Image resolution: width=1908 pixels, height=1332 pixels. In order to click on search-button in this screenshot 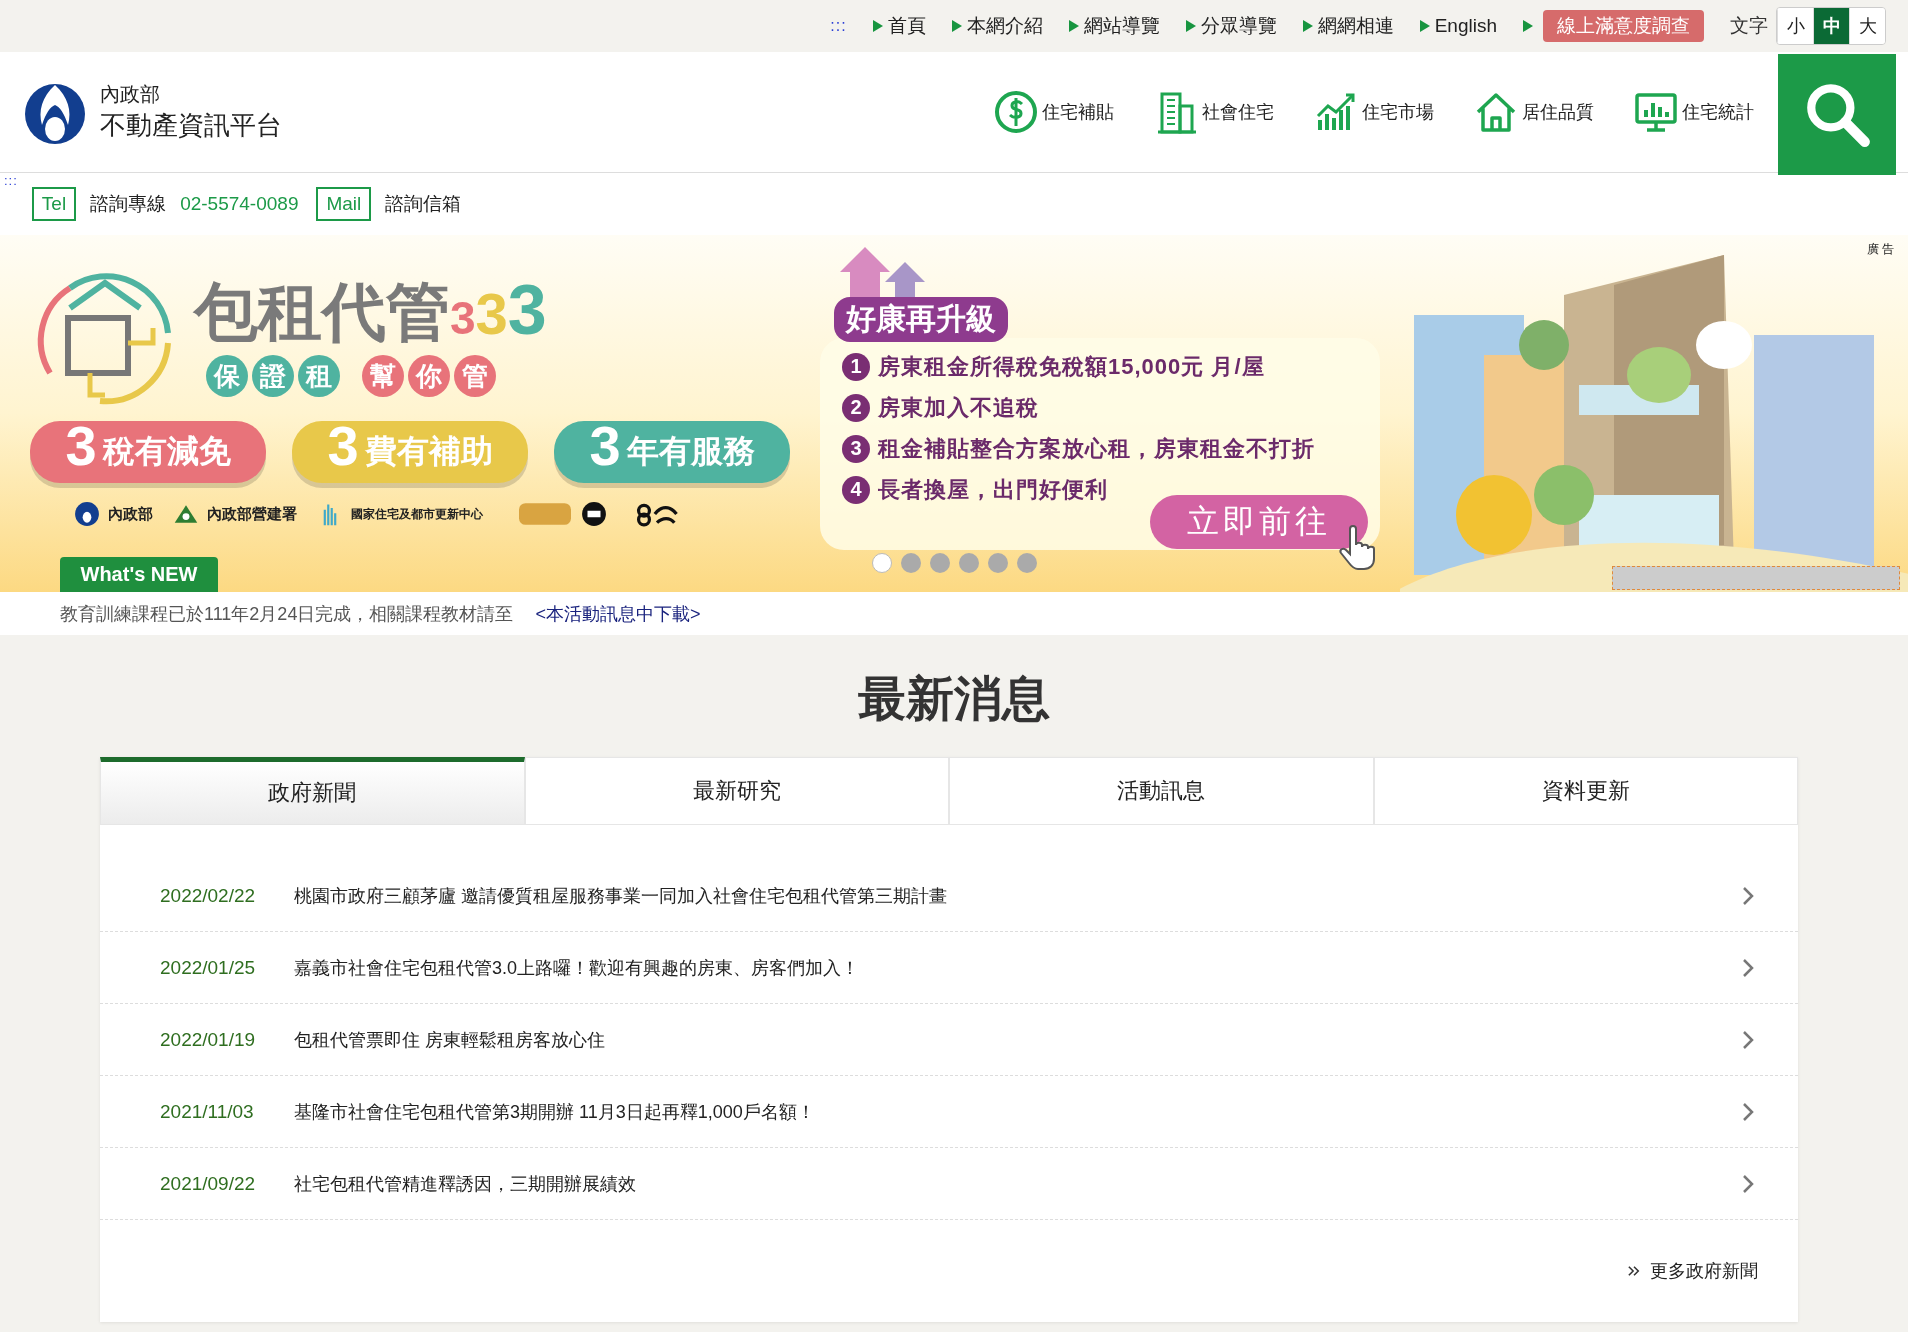, I will do `click(1837, 114)`.